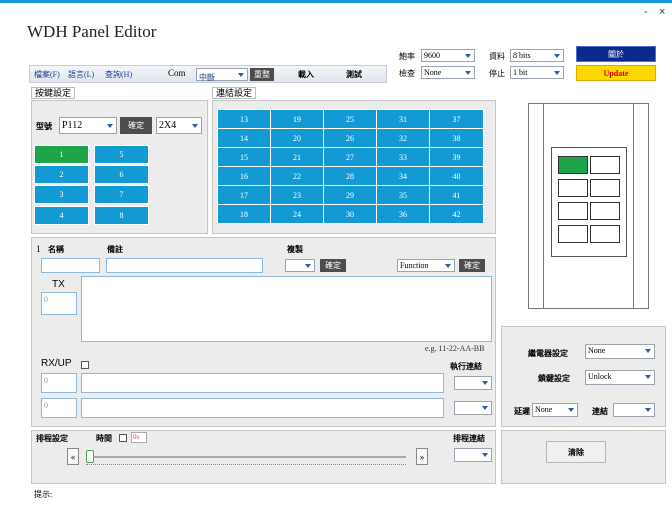  What do you see at coordinates (73, 456) in the screenshot?
I see `slider-left-button: «` at bounding box center [73, 456].